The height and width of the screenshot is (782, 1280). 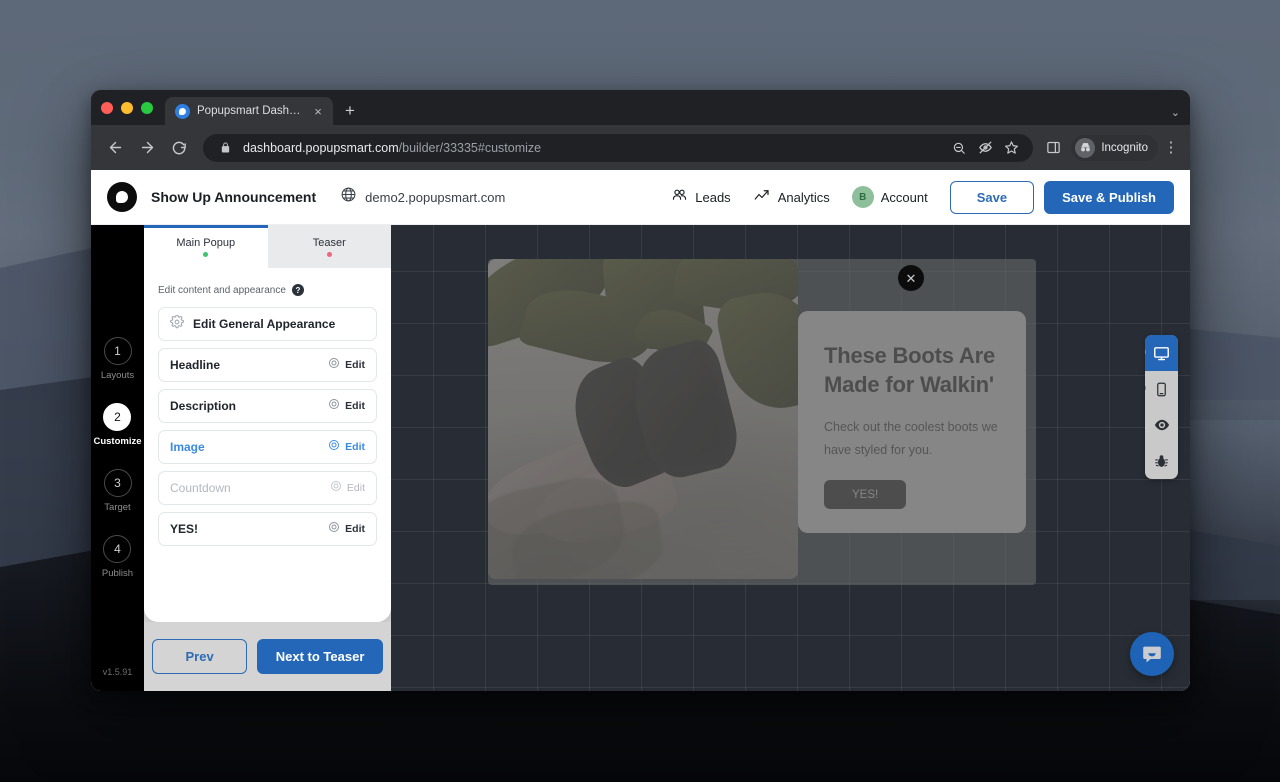 What do you see at coordinates (267, 447) in the screenshot?
I see `row-image: Image Edit` at bounding box center [267, 447].